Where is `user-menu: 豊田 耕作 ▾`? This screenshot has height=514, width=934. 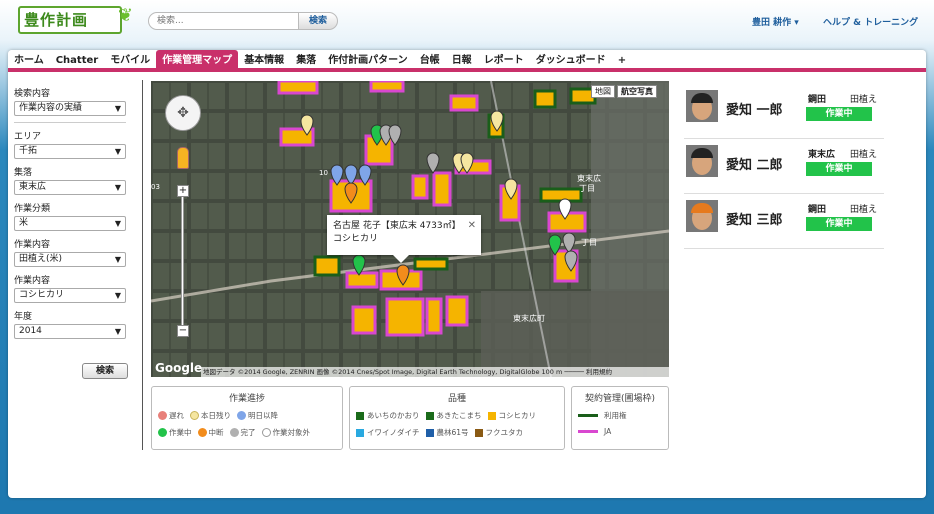 user-menu: 豊田 耕作 ▾ is located at coordinates (775, 21).